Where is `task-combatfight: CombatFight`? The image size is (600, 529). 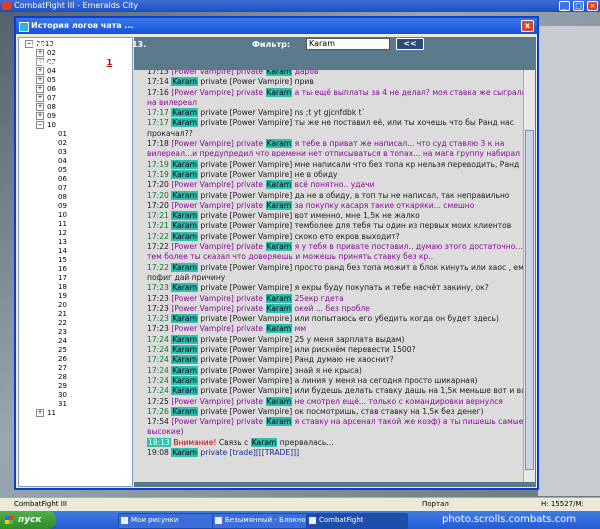 task-combatfight: CombatFight is located at coordinates (357, 521).